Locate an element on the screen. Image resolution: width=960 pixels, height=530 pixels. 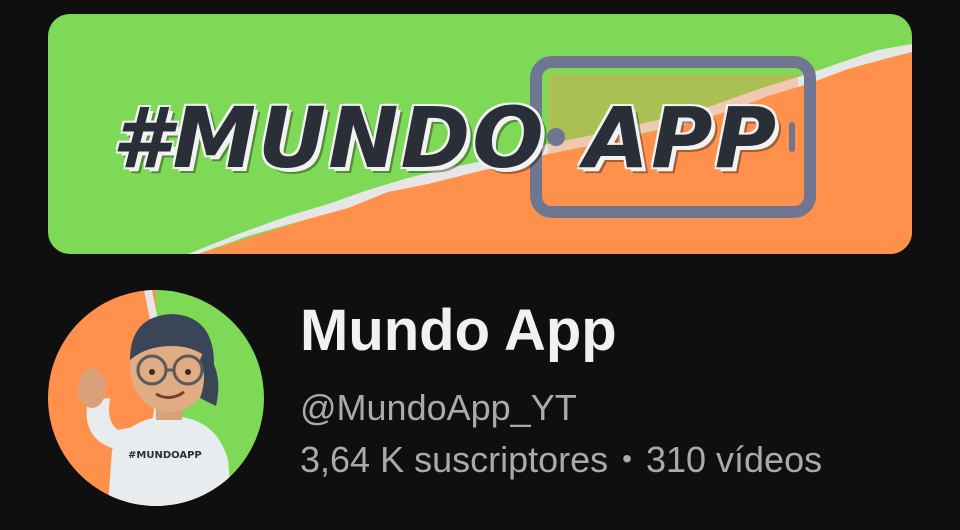
channel-name: Mundo App is located at coordinates (561, 331).